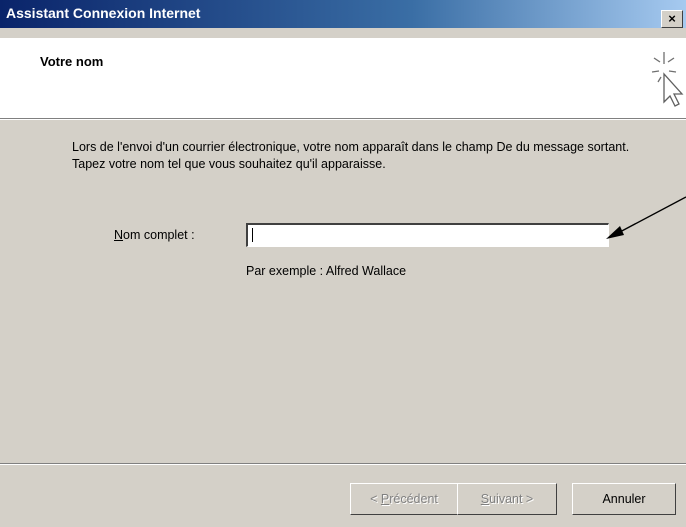 This screenshot has height=527, width=686. Describe the element at coordinates (667, 79) in the screenshot. I see `wizard-sparkle-cursor-icon` at that location.